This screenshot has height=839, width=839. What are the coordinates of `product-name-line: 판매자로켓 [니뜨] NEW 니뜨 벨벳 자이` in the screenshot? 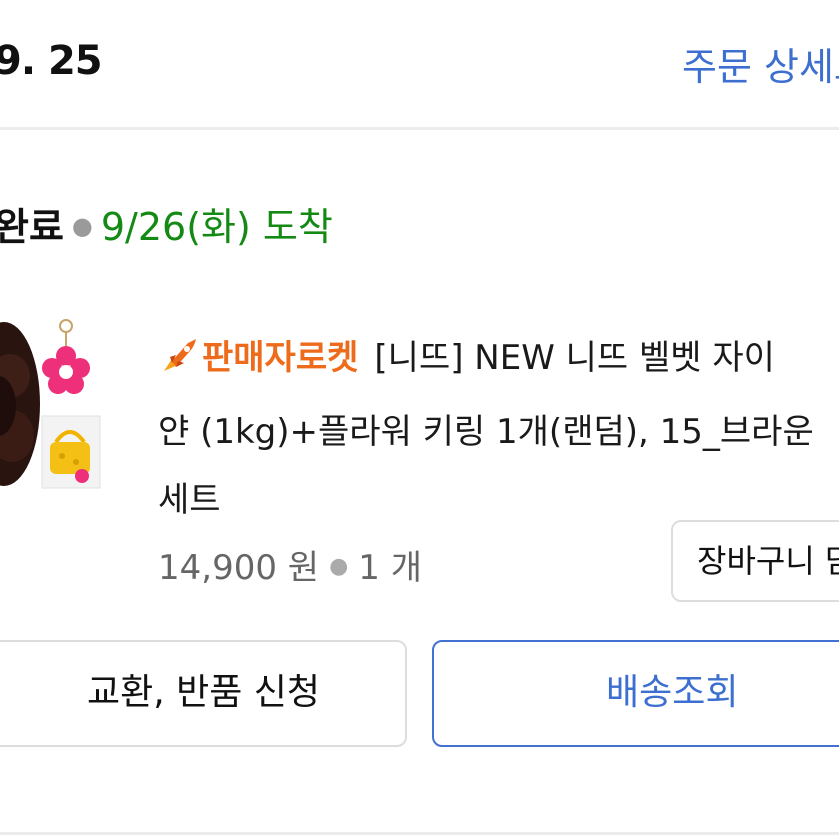 It's located at (498, 361).